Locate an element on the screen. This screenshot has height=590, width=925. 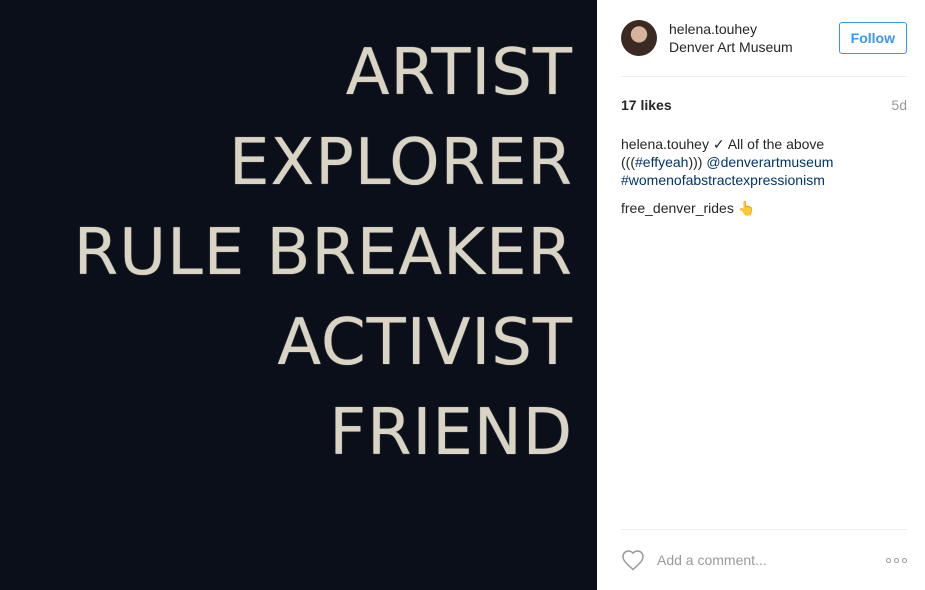
post-footer is located at coordinates (764, 559).